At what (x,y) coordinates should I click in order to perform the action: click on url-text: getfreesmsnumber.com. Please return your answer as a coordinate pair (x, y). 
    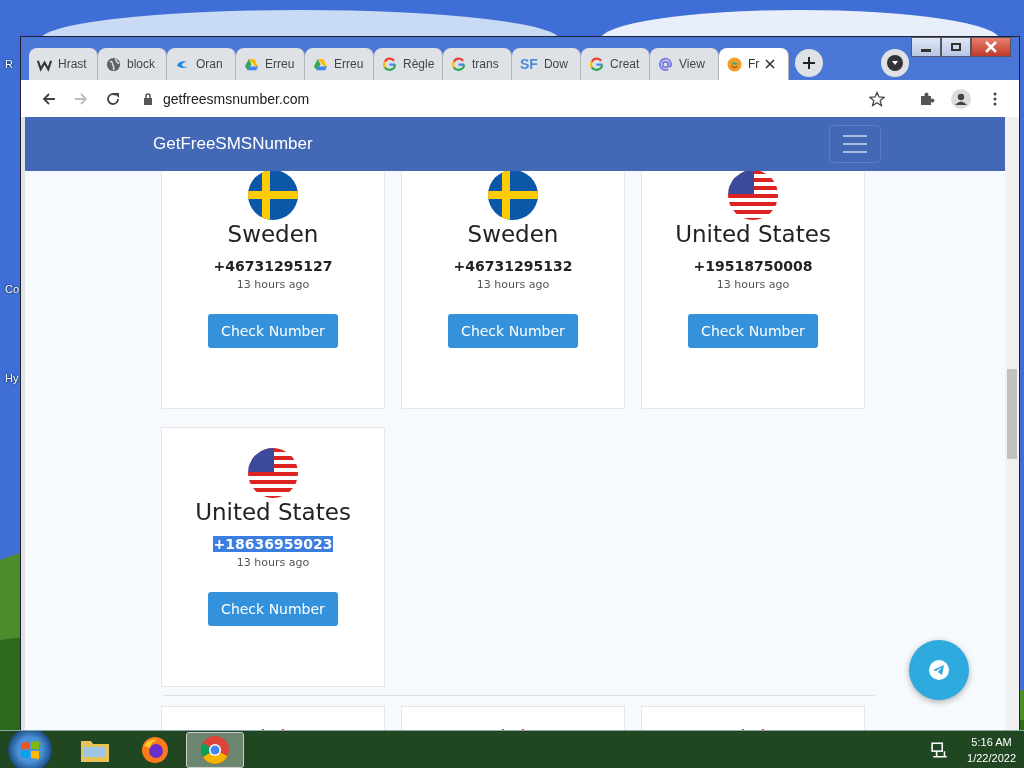
    Looking at the image, I should click on (236, 98).